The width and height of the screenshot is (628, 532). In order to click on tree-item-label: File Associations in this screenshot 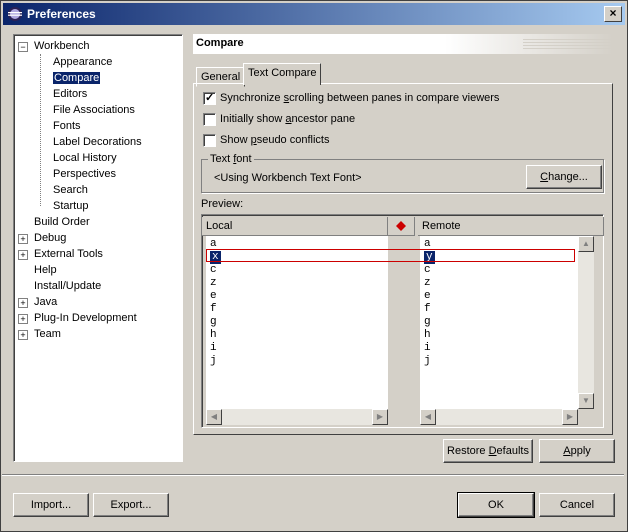, I will do `click(94, 110)`.